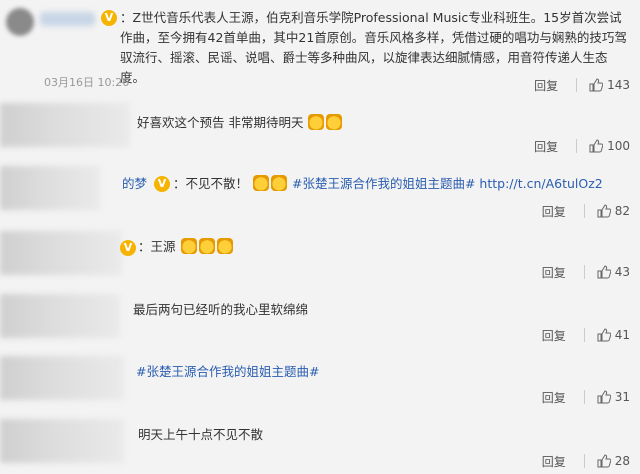  I want to click on comment-body: 好喜欢这个预告 非常期待明天, so click(220, 122).